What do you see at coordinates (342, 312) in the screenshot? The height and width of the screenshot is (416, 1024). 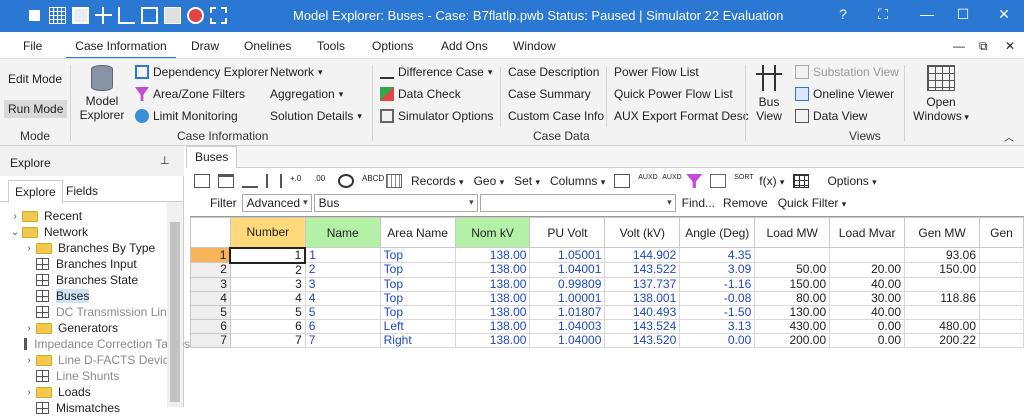 I see `cell-name: 5` at bounding box center [342, 312].